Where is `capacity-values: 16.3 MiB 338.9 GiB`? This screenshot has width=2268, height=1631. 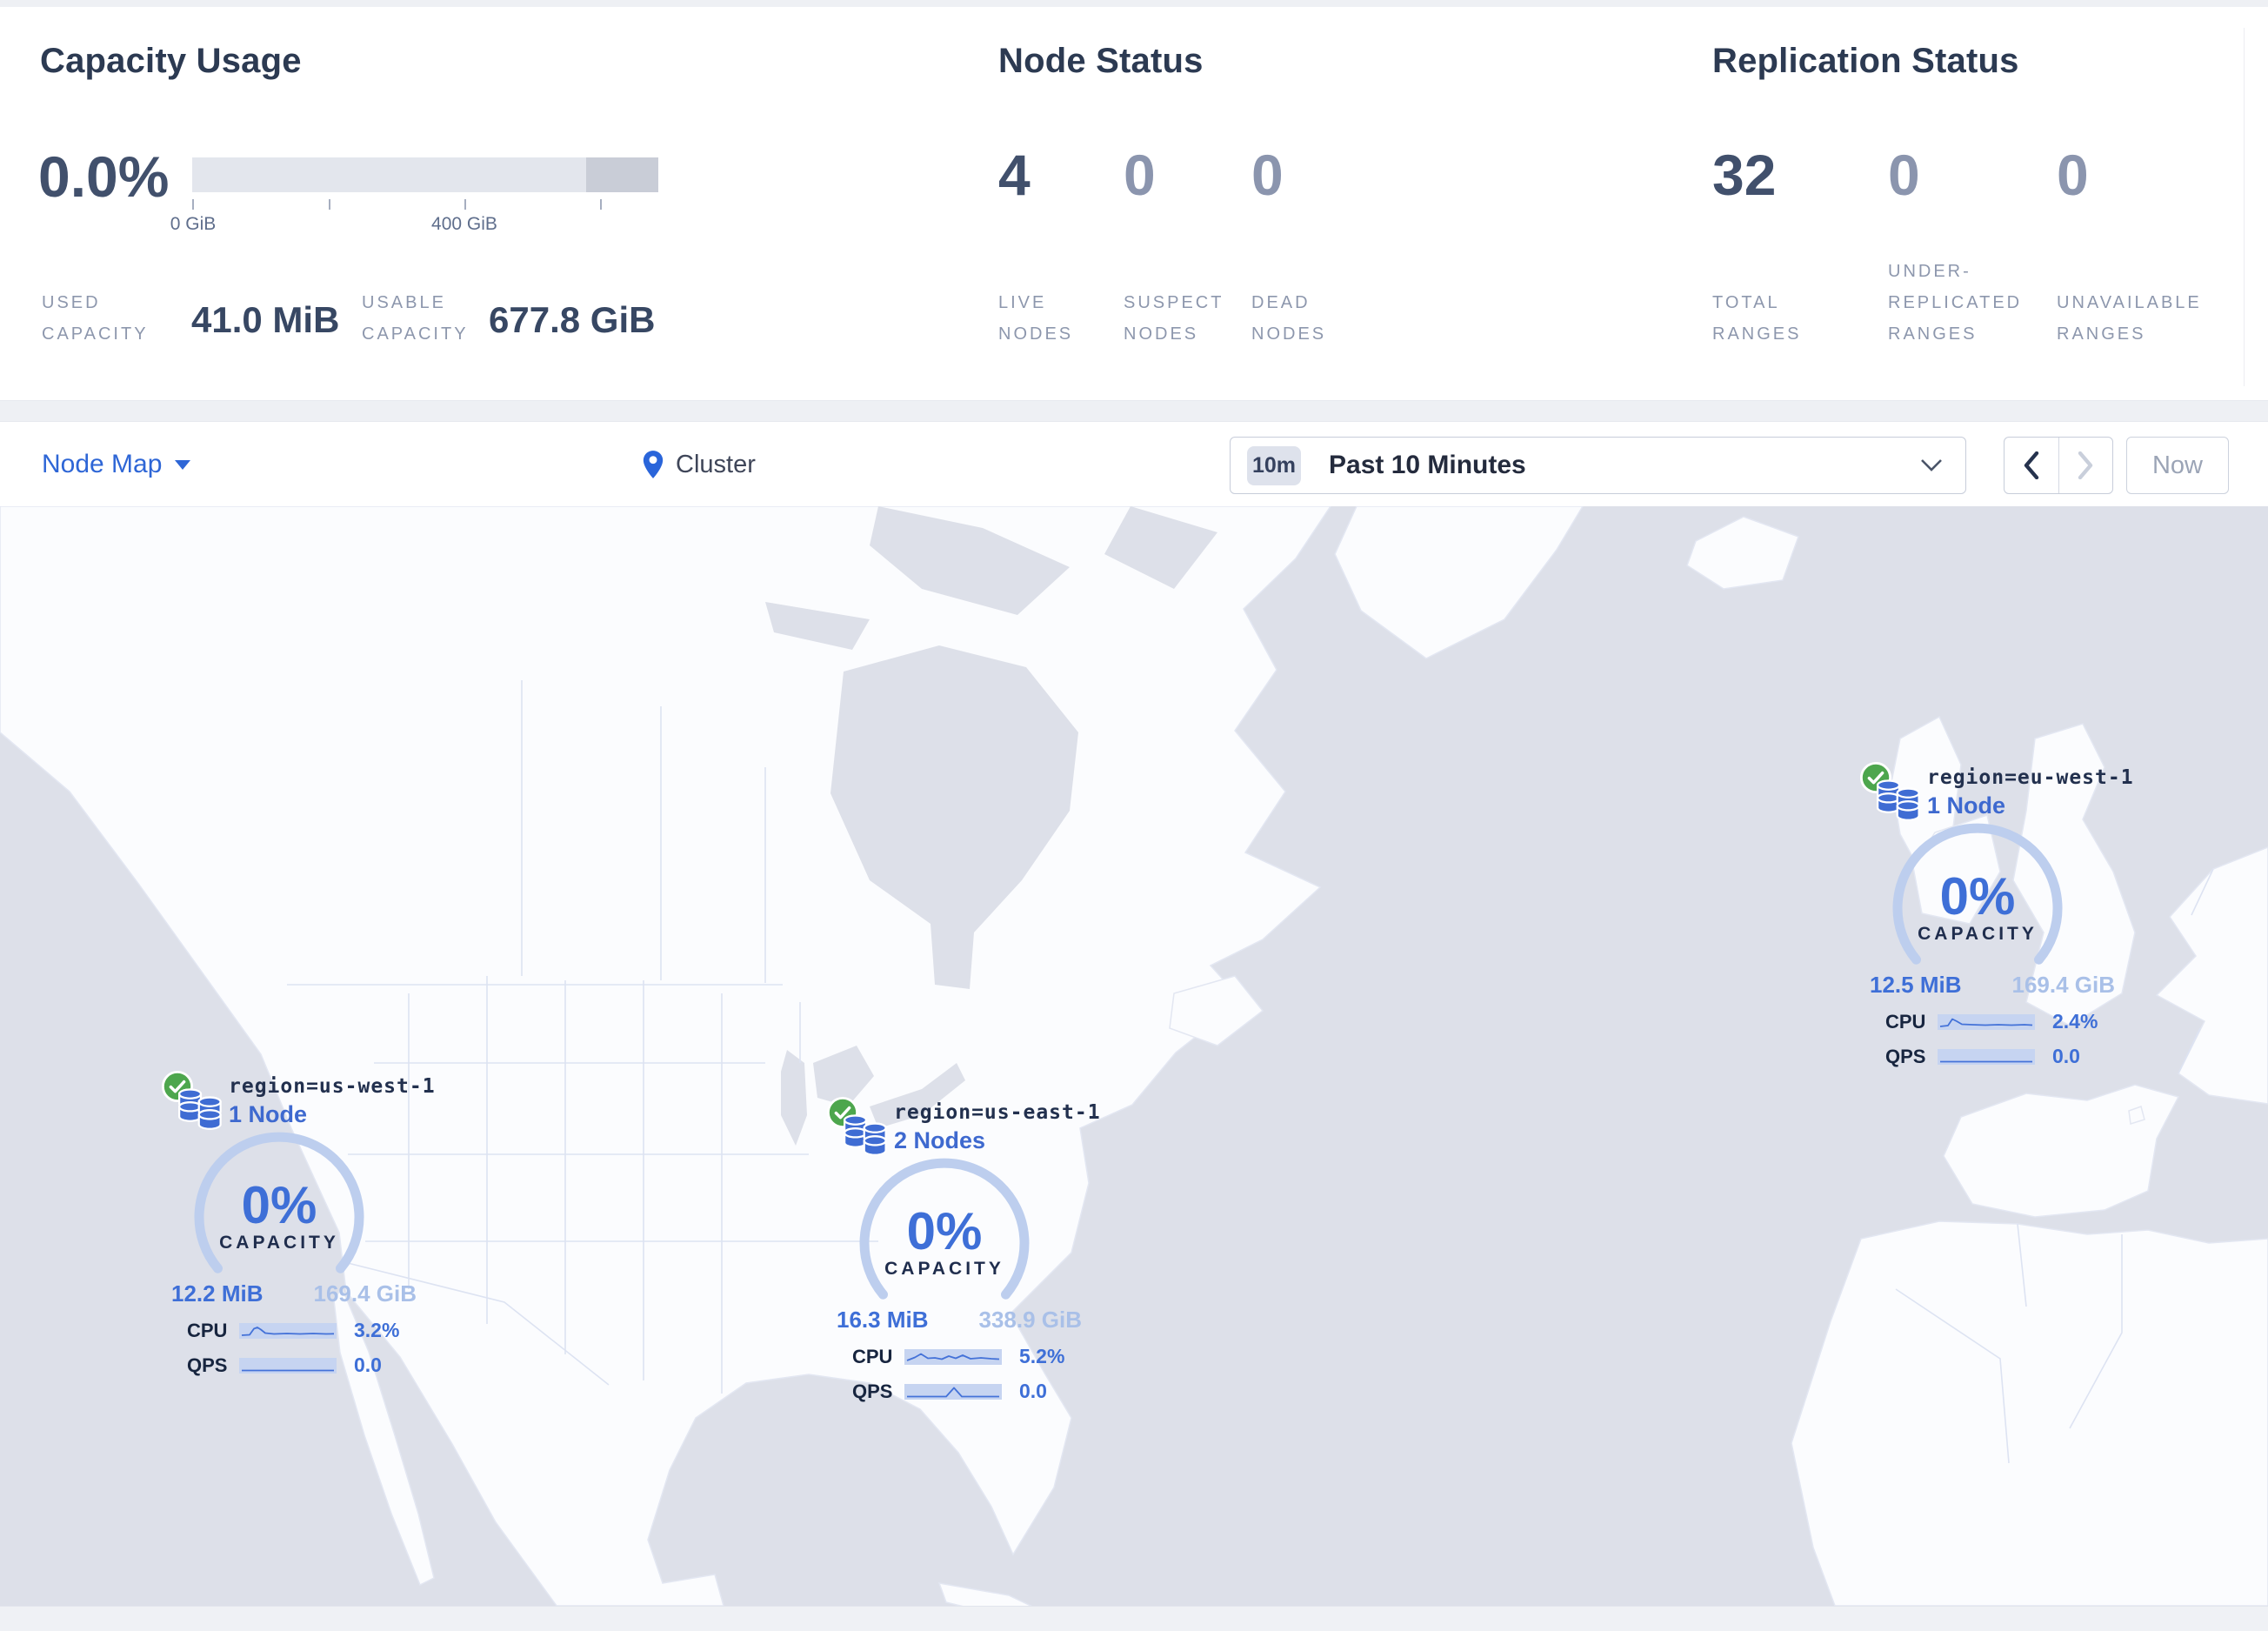 capacity-values: 16.3 MiB 338.9 GiB is located at coordinates (959, 1320).